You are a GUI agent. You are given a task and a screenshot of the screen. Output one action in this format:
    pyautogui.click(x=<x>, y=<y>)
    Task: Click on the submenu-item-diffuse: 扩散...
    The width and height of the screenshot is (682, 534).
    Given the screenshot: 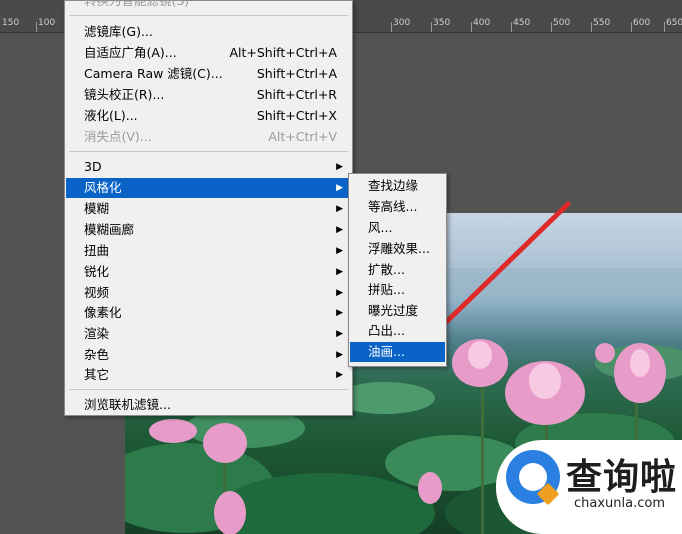 What is the action you would take?
    pyautogui.click(x=397, y=270)
    